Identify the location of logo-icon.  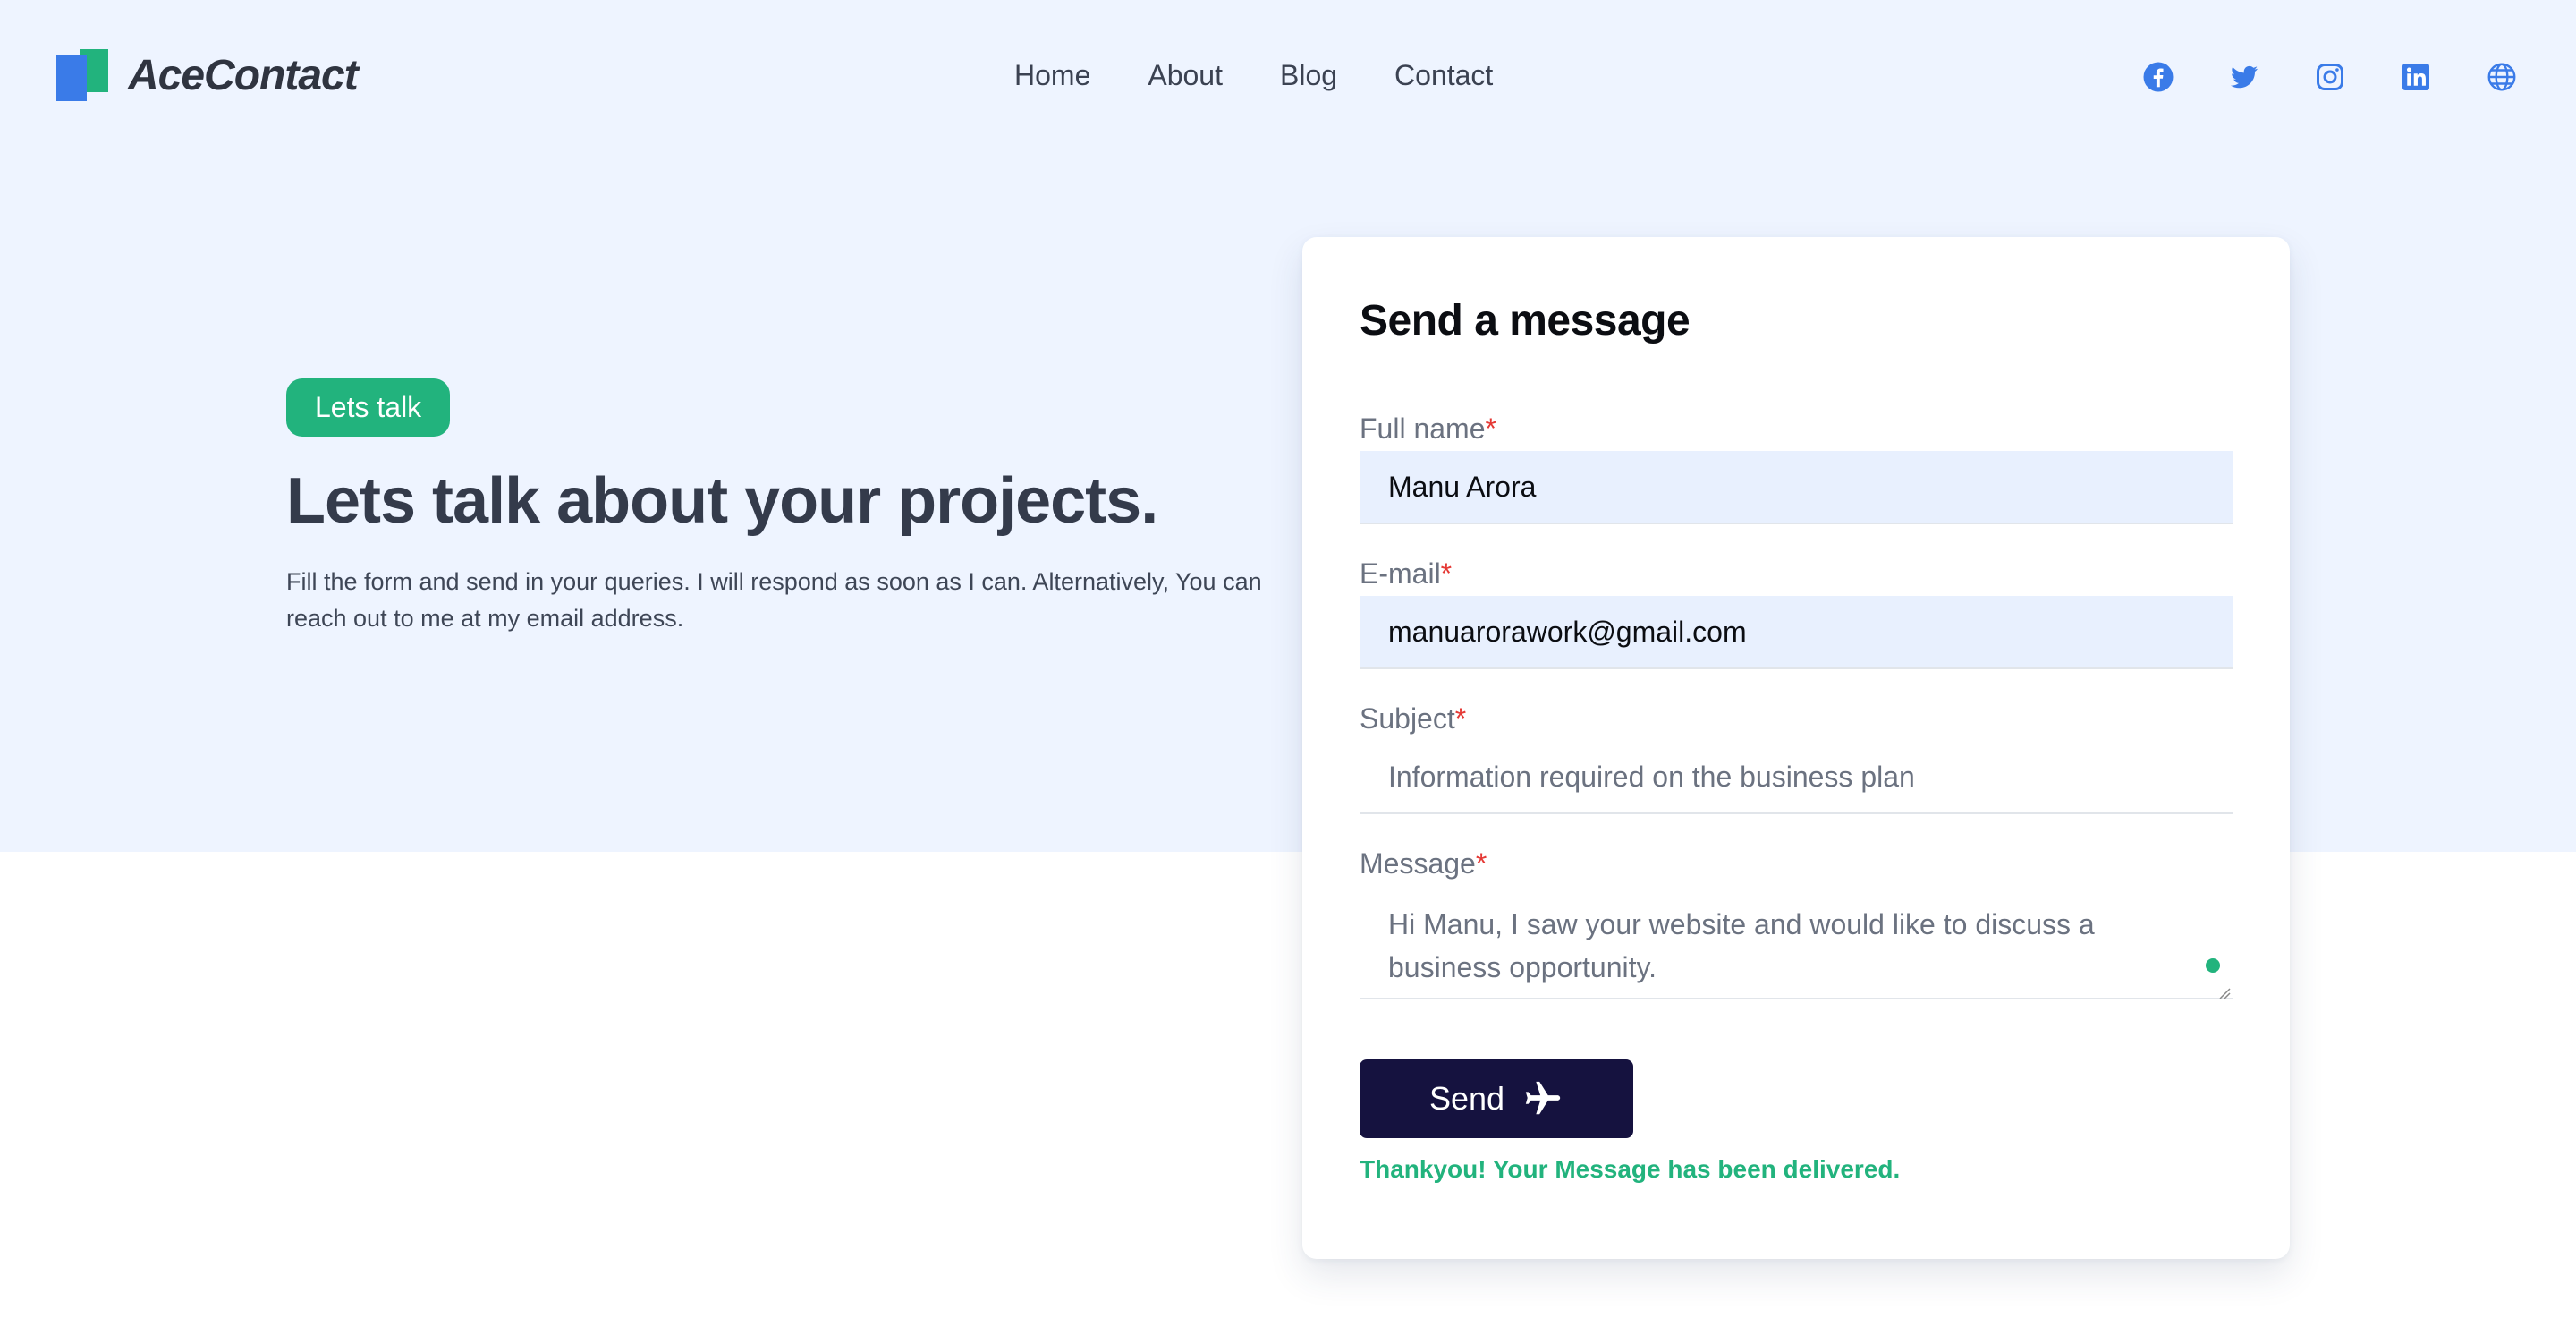
(82, 75).